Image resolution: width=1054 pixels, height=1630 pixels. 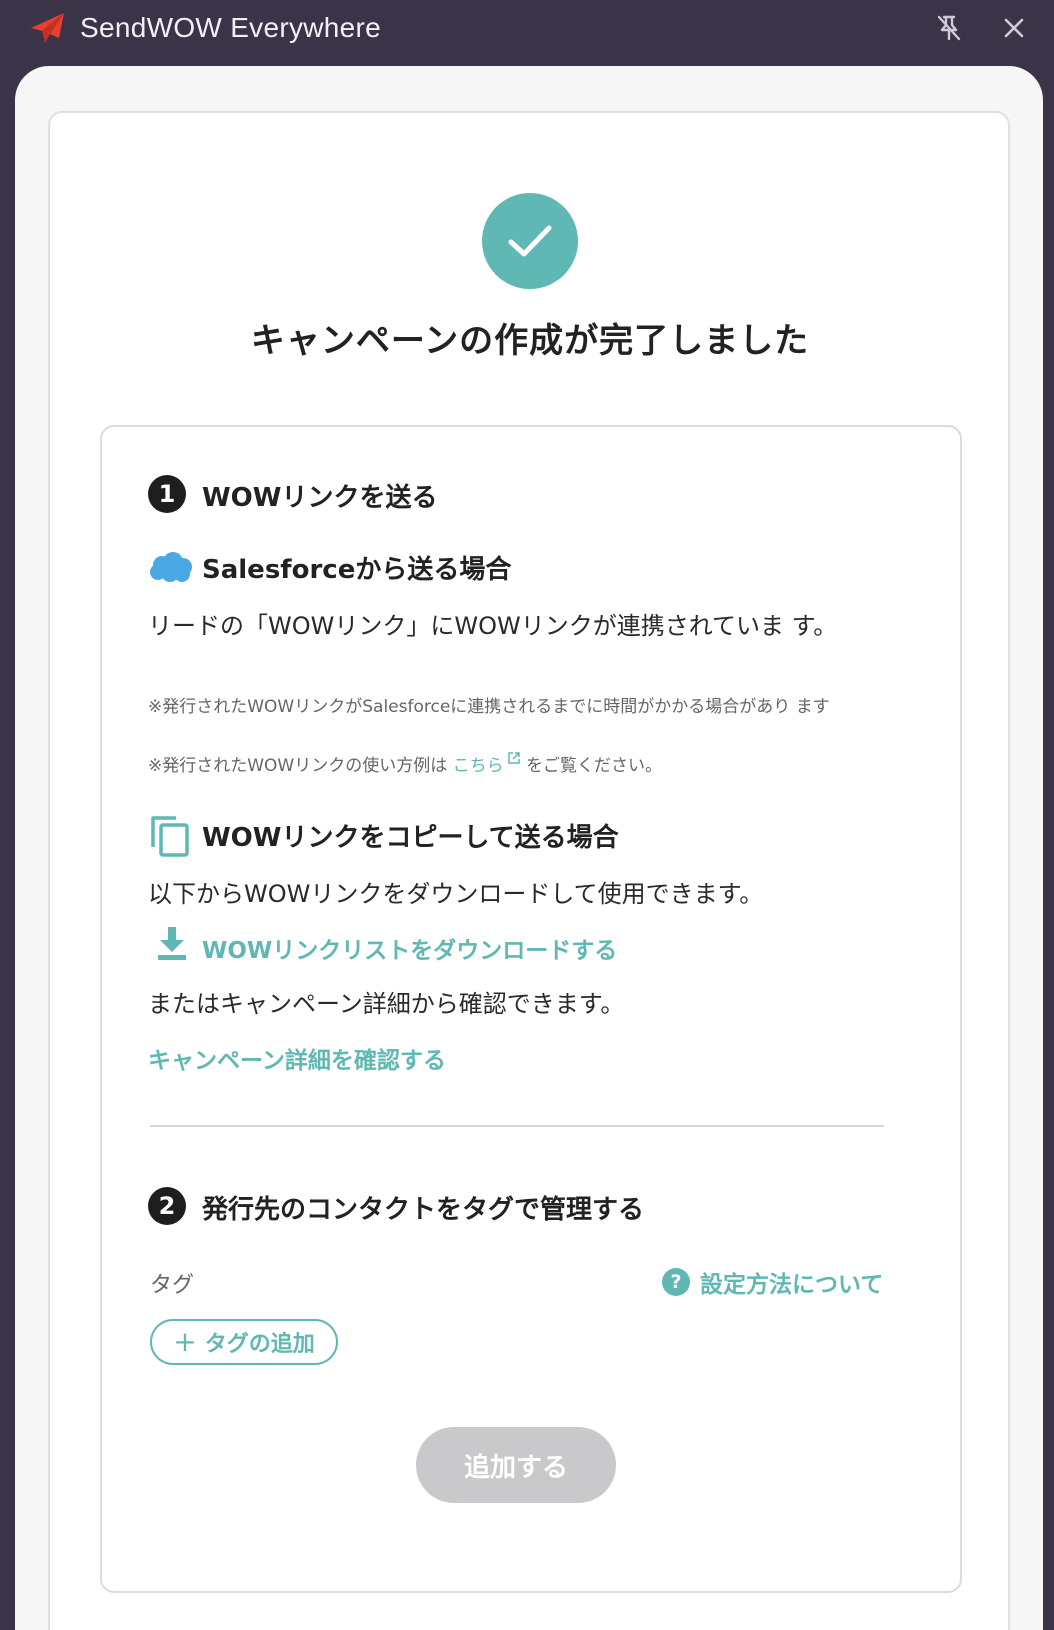 I want to click on setting-help-link: ? 設定方法について, so click(x=772, y=1282).